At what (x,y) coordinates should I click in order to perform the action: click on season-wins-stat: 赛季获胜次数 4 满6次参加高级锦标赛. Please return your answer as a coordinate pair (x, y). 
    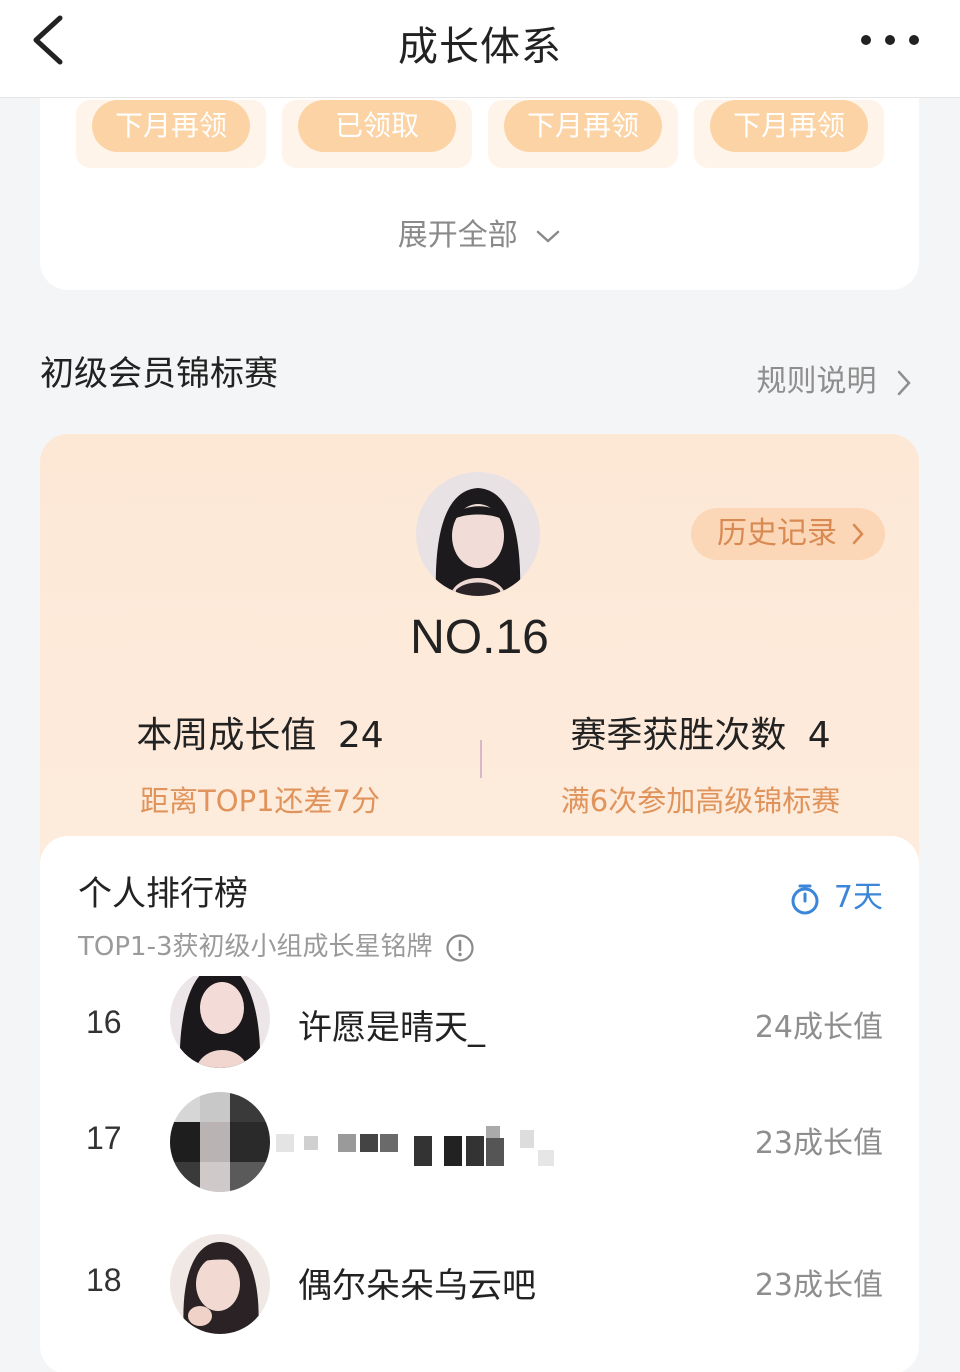
    Looking at the image, I should click on (700, 763).